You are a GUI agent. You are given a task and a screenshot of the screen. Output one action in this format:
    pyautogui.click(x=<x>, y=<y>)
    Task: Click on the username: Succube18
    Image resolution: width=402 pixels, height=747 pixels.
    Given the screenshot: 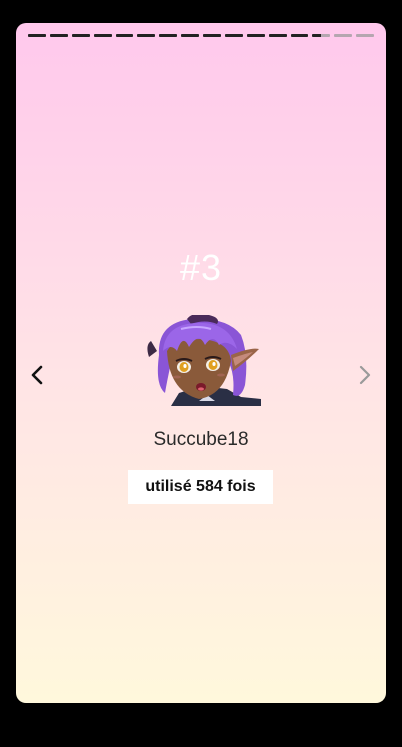 What is the action you would take?
    pyautogui.click(x=201, y=439)
    